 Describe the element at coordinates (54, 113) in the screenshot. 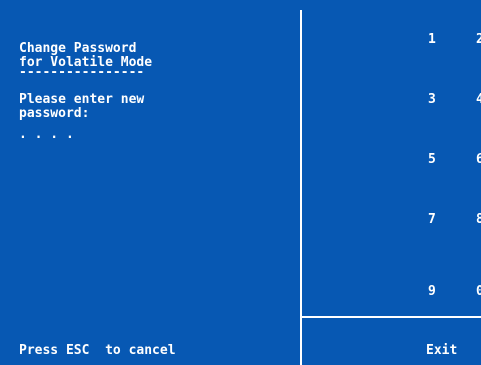

I see `prompt-line-2: password:` at that location.